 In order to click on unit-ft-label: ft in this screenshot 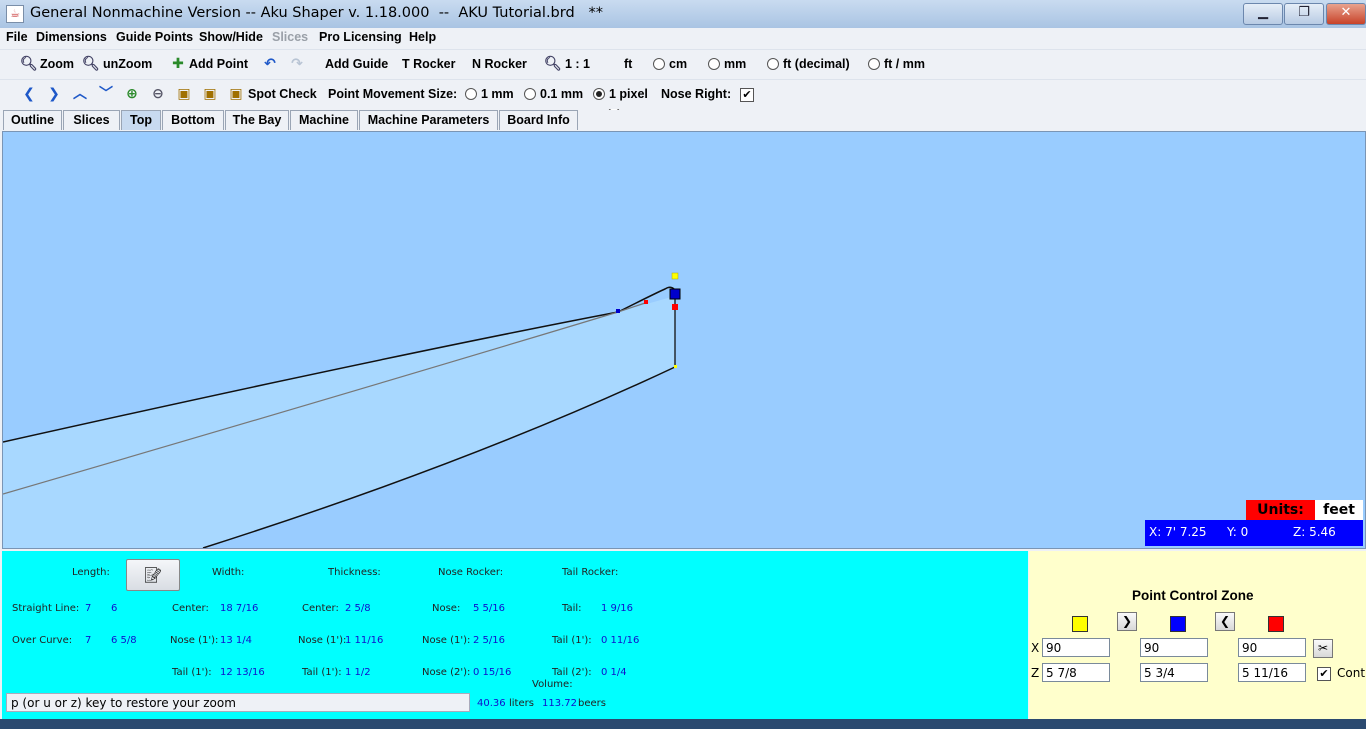, I will do `click(628, 64)`.